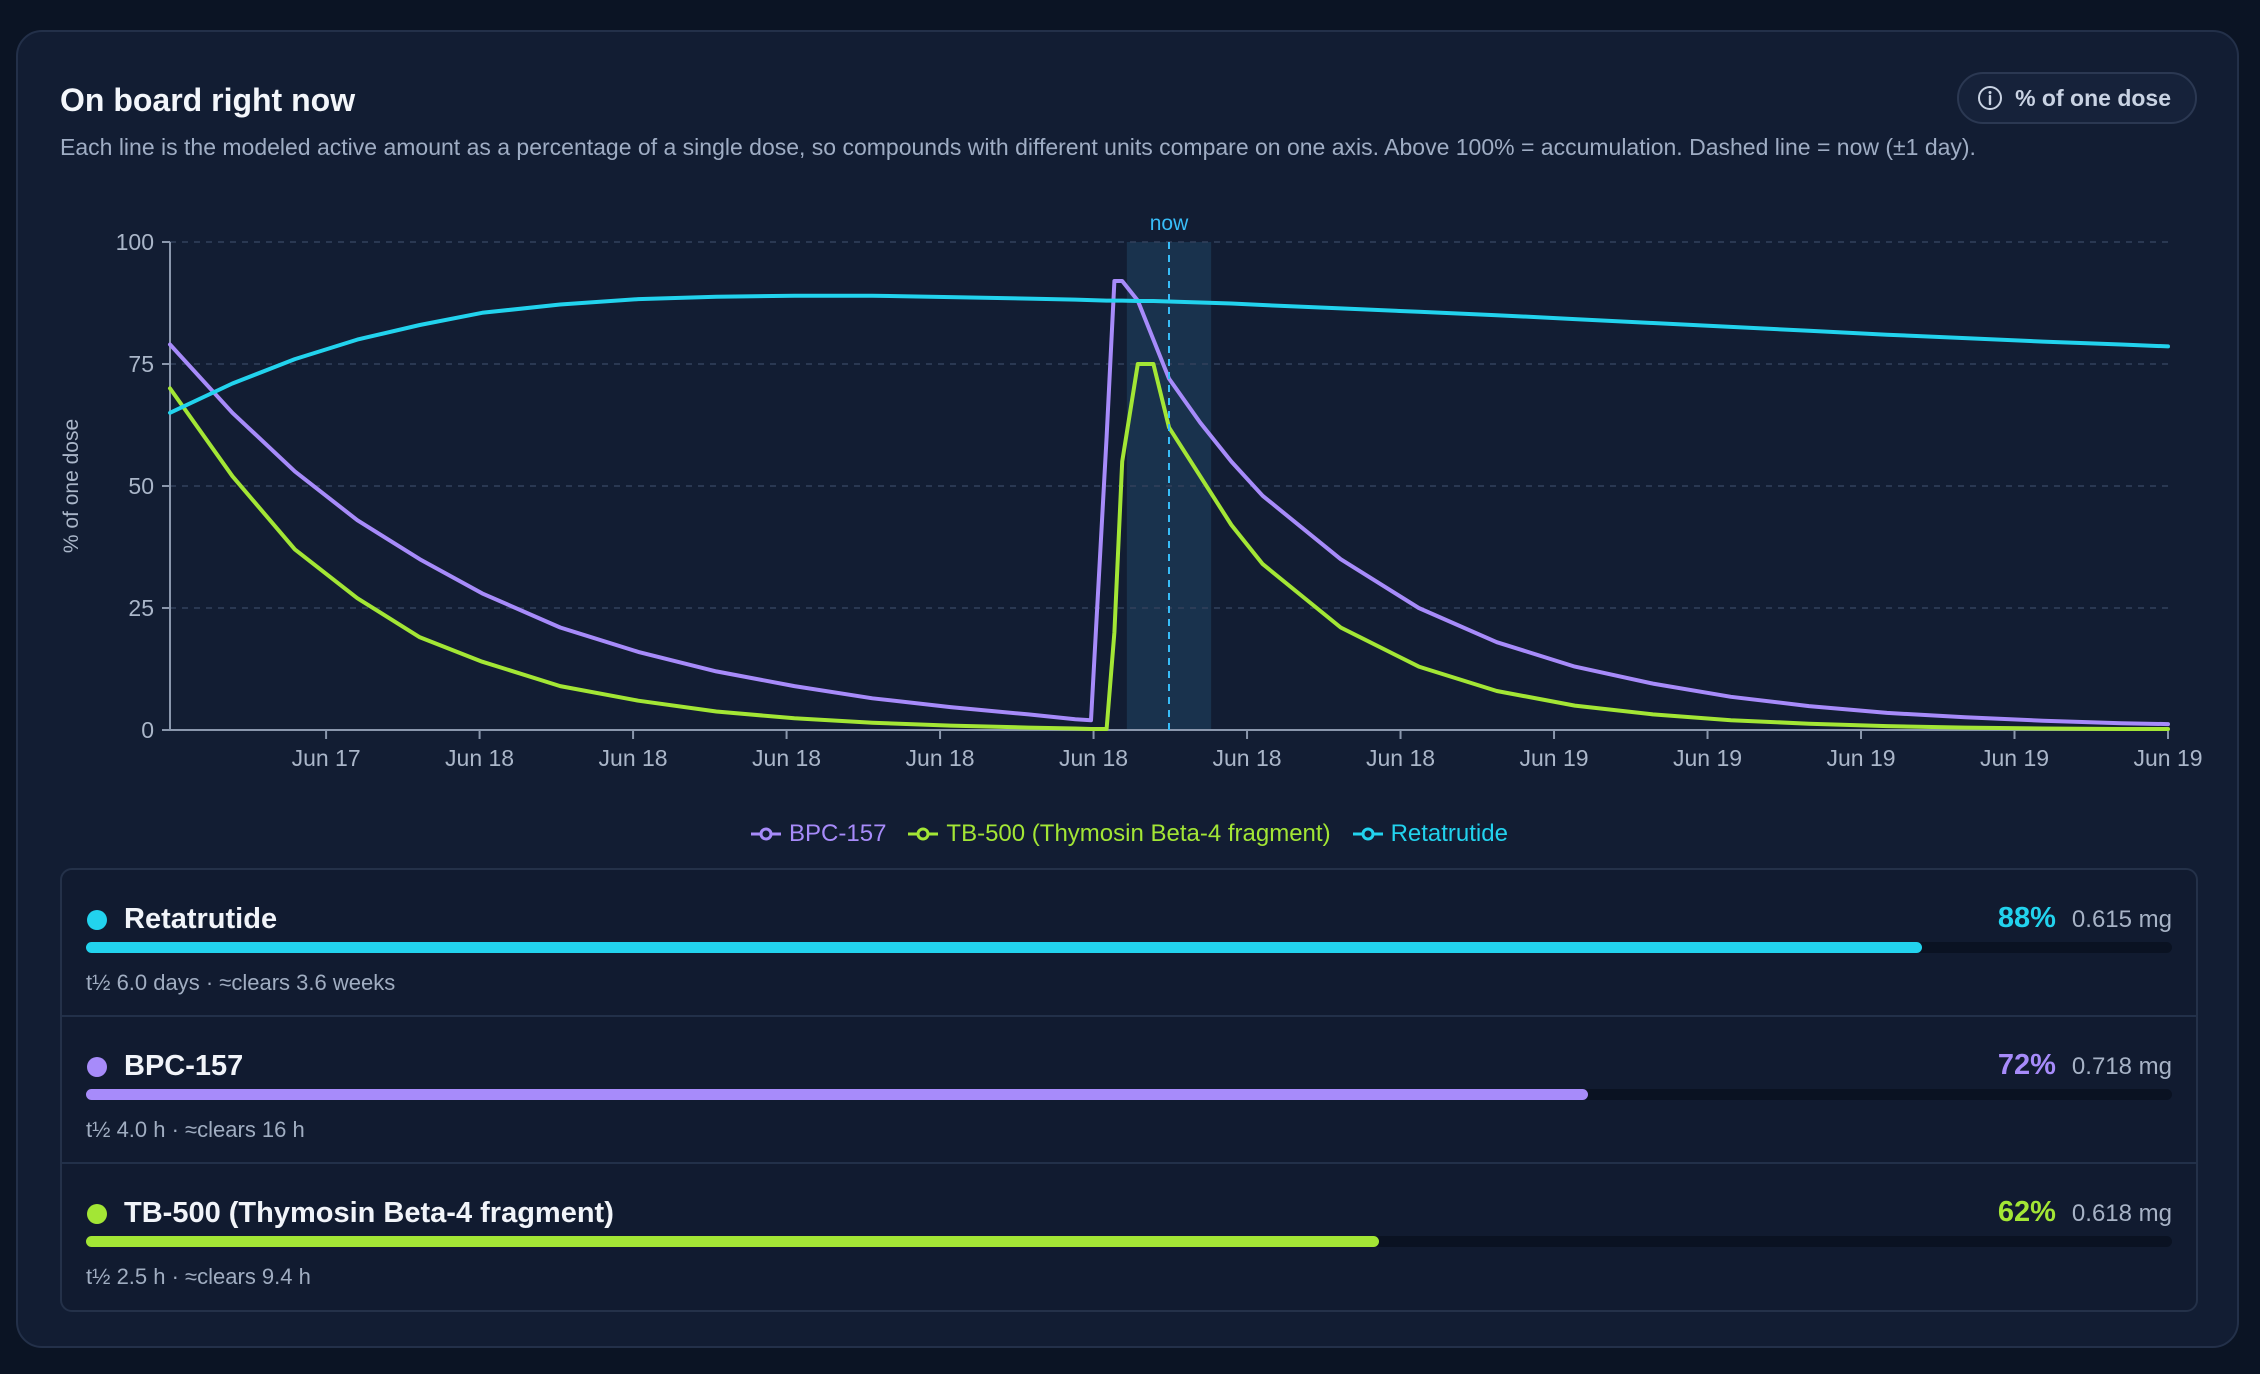 The height and width of the screenshot is (1374, 2260). I want to click on amount-on-board: 0.618 mg, so click(2121, 1213).